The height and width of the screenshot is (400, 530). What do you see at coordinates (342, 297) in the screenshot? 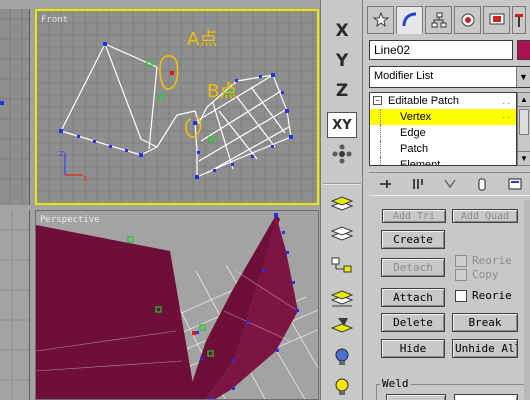
I see `layer-highlight-icon` at bounding box center [342, 297].